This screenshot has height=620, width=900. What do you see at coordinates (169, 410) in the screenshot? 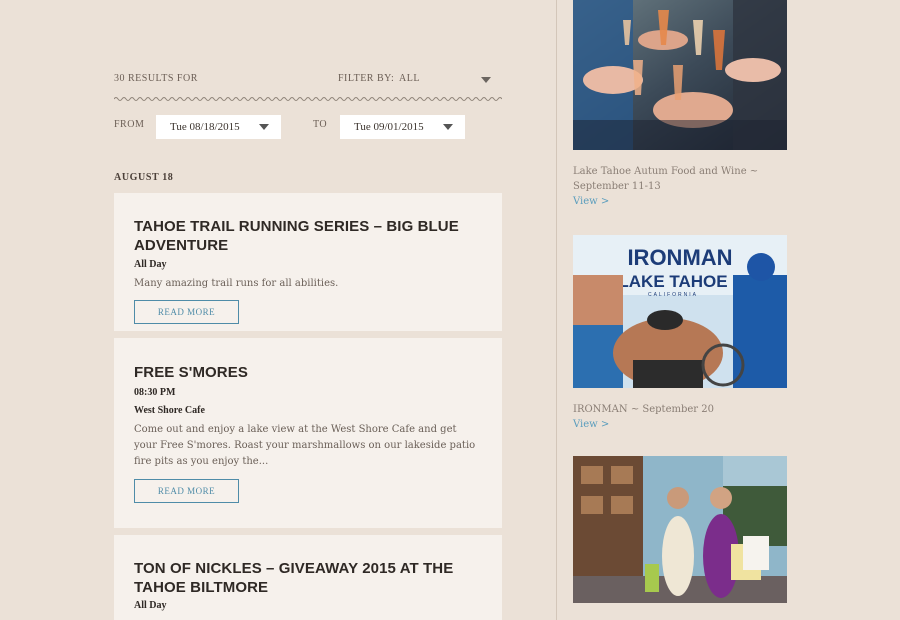
I see `event-venue: West Shore Cafe` at bounding box center [169, 410].